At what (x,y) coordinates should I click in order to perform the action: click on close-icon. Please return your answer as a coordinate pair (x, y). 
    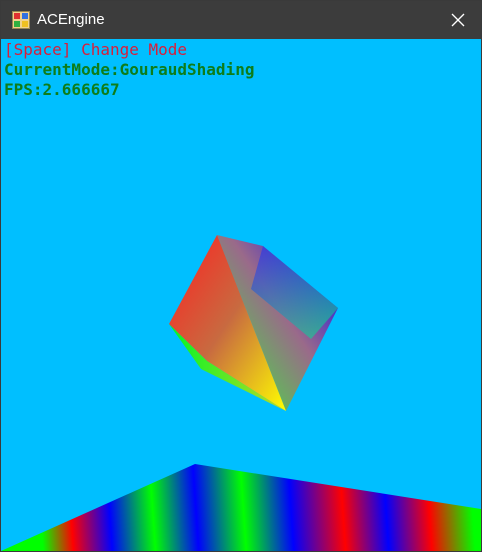
    Looking at the image, I should click on (458, 20).